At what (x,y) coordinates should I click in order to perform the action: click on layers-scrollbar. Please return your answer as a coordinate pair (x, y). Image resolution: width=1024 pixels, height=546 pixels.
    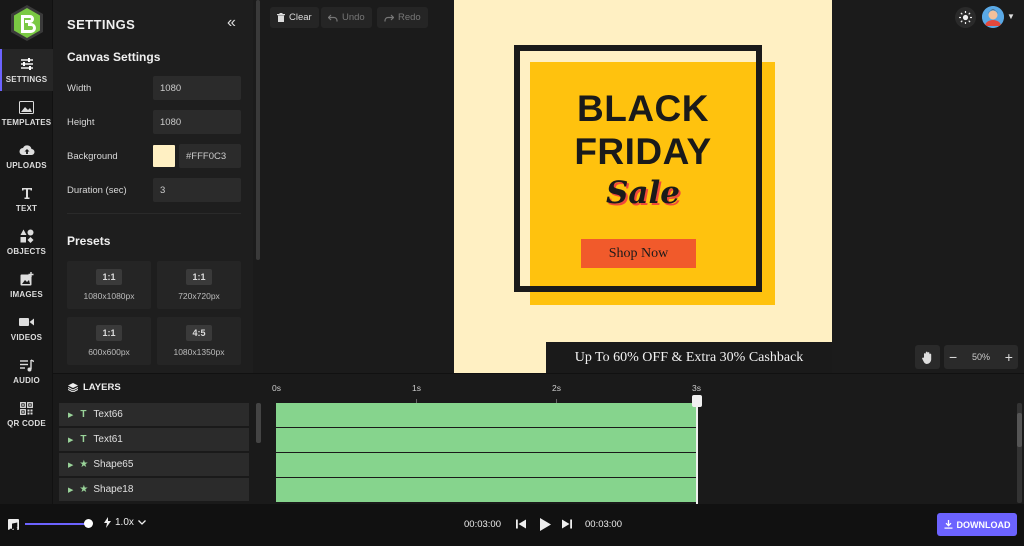
    Looking at the image, I should click on (258, 423).